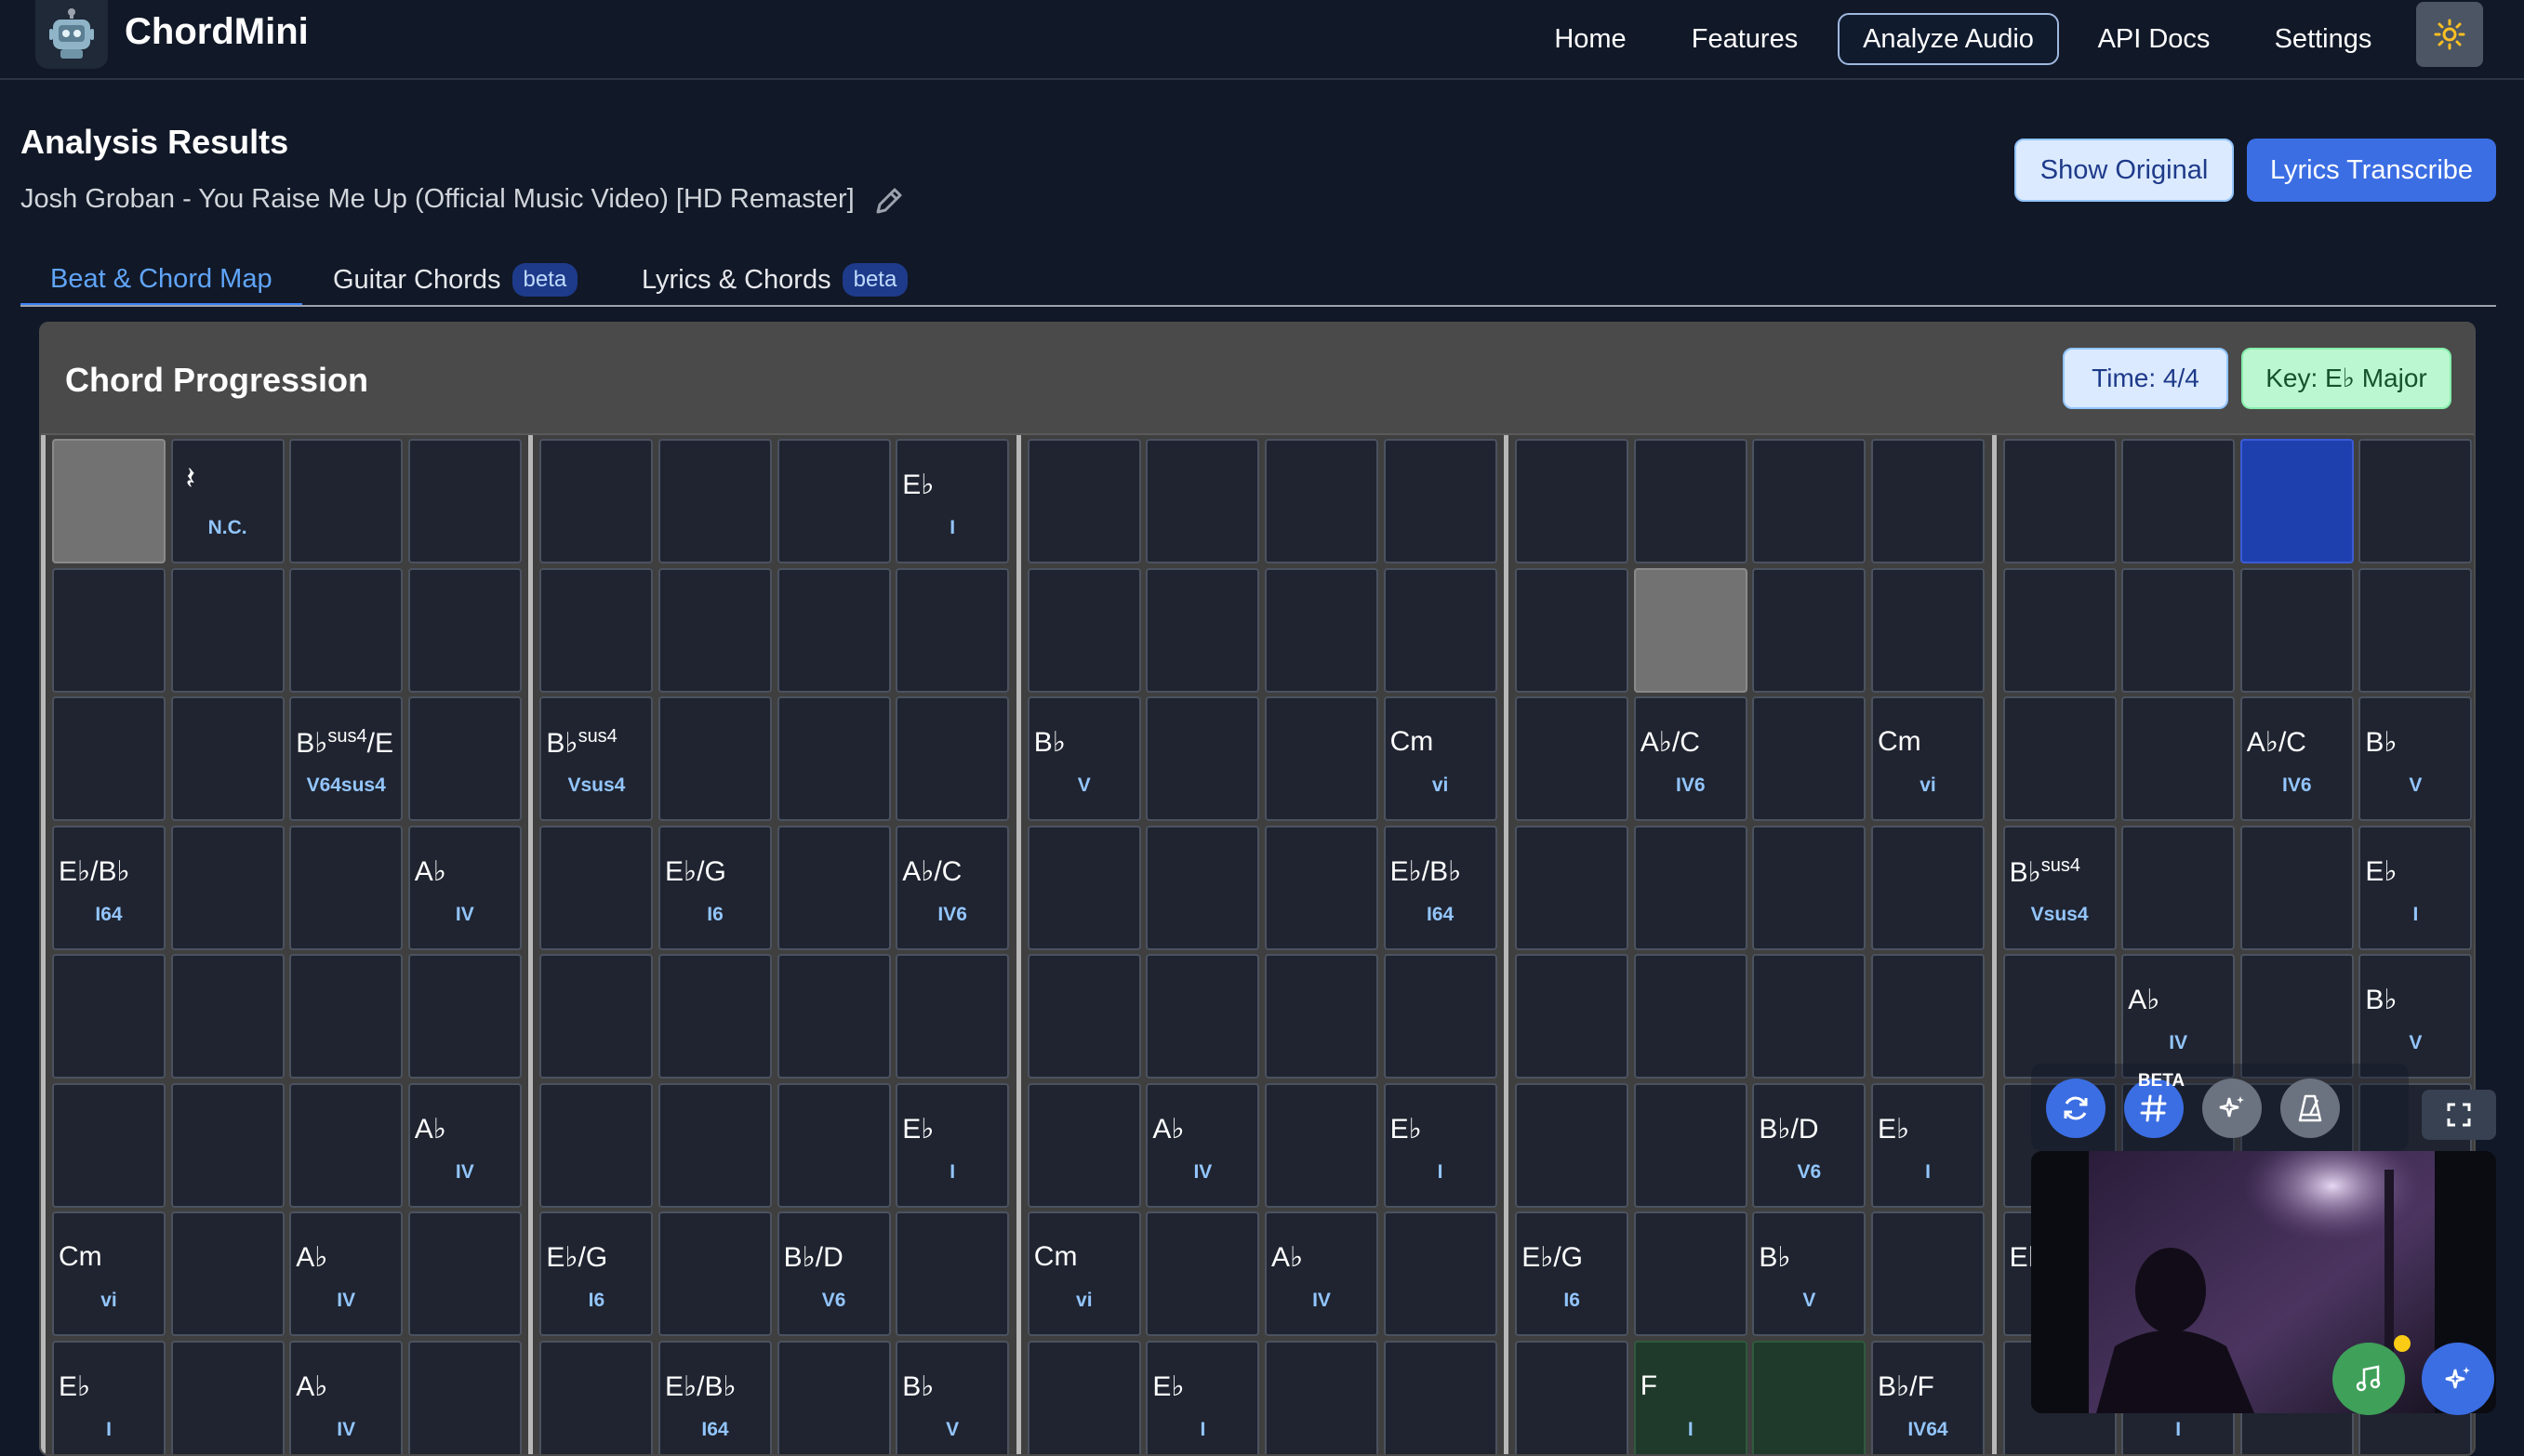 The image size is (2524, 1456). What do you see at coordinates (1744, 39) in the screenshot?
I see `nav-features: Features` at bounding box center [1744, 39].